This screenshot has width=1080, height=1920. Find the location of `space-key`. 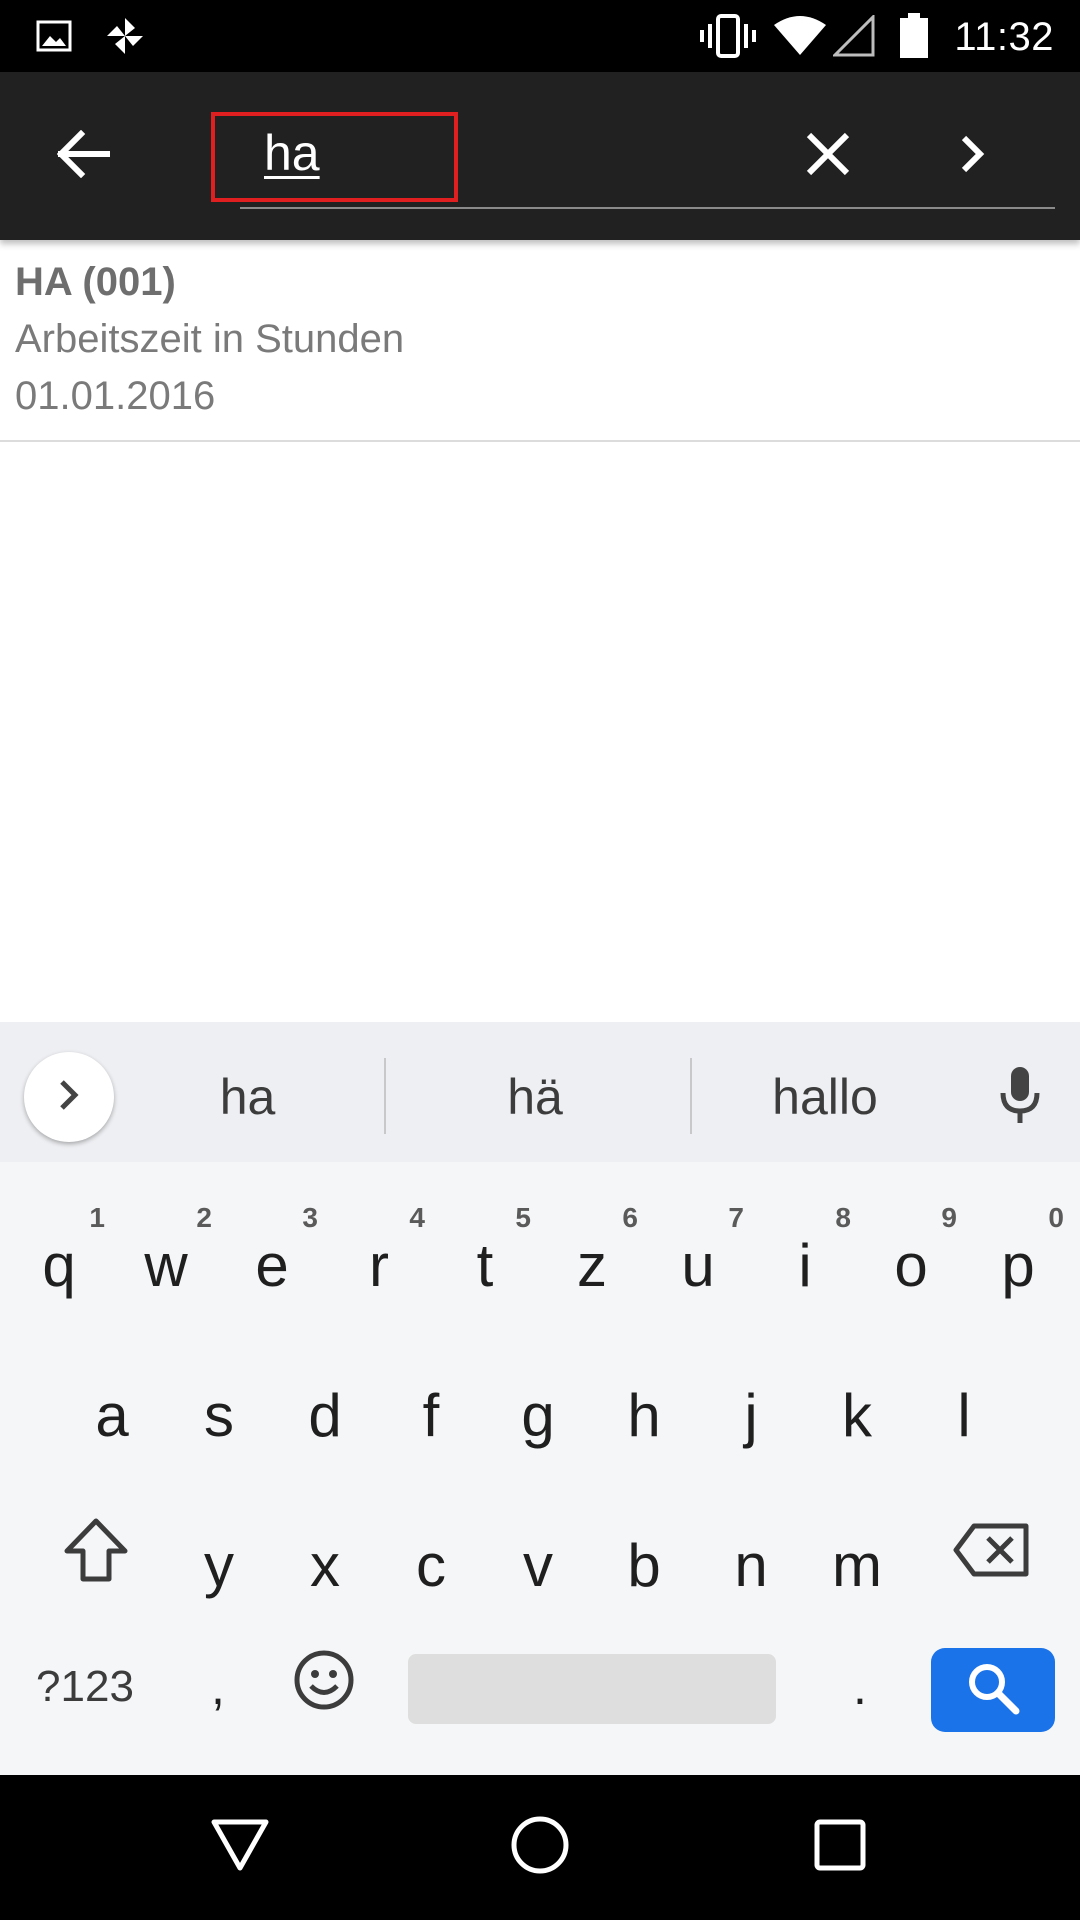

space-key is located at coordinates (592, 1689).